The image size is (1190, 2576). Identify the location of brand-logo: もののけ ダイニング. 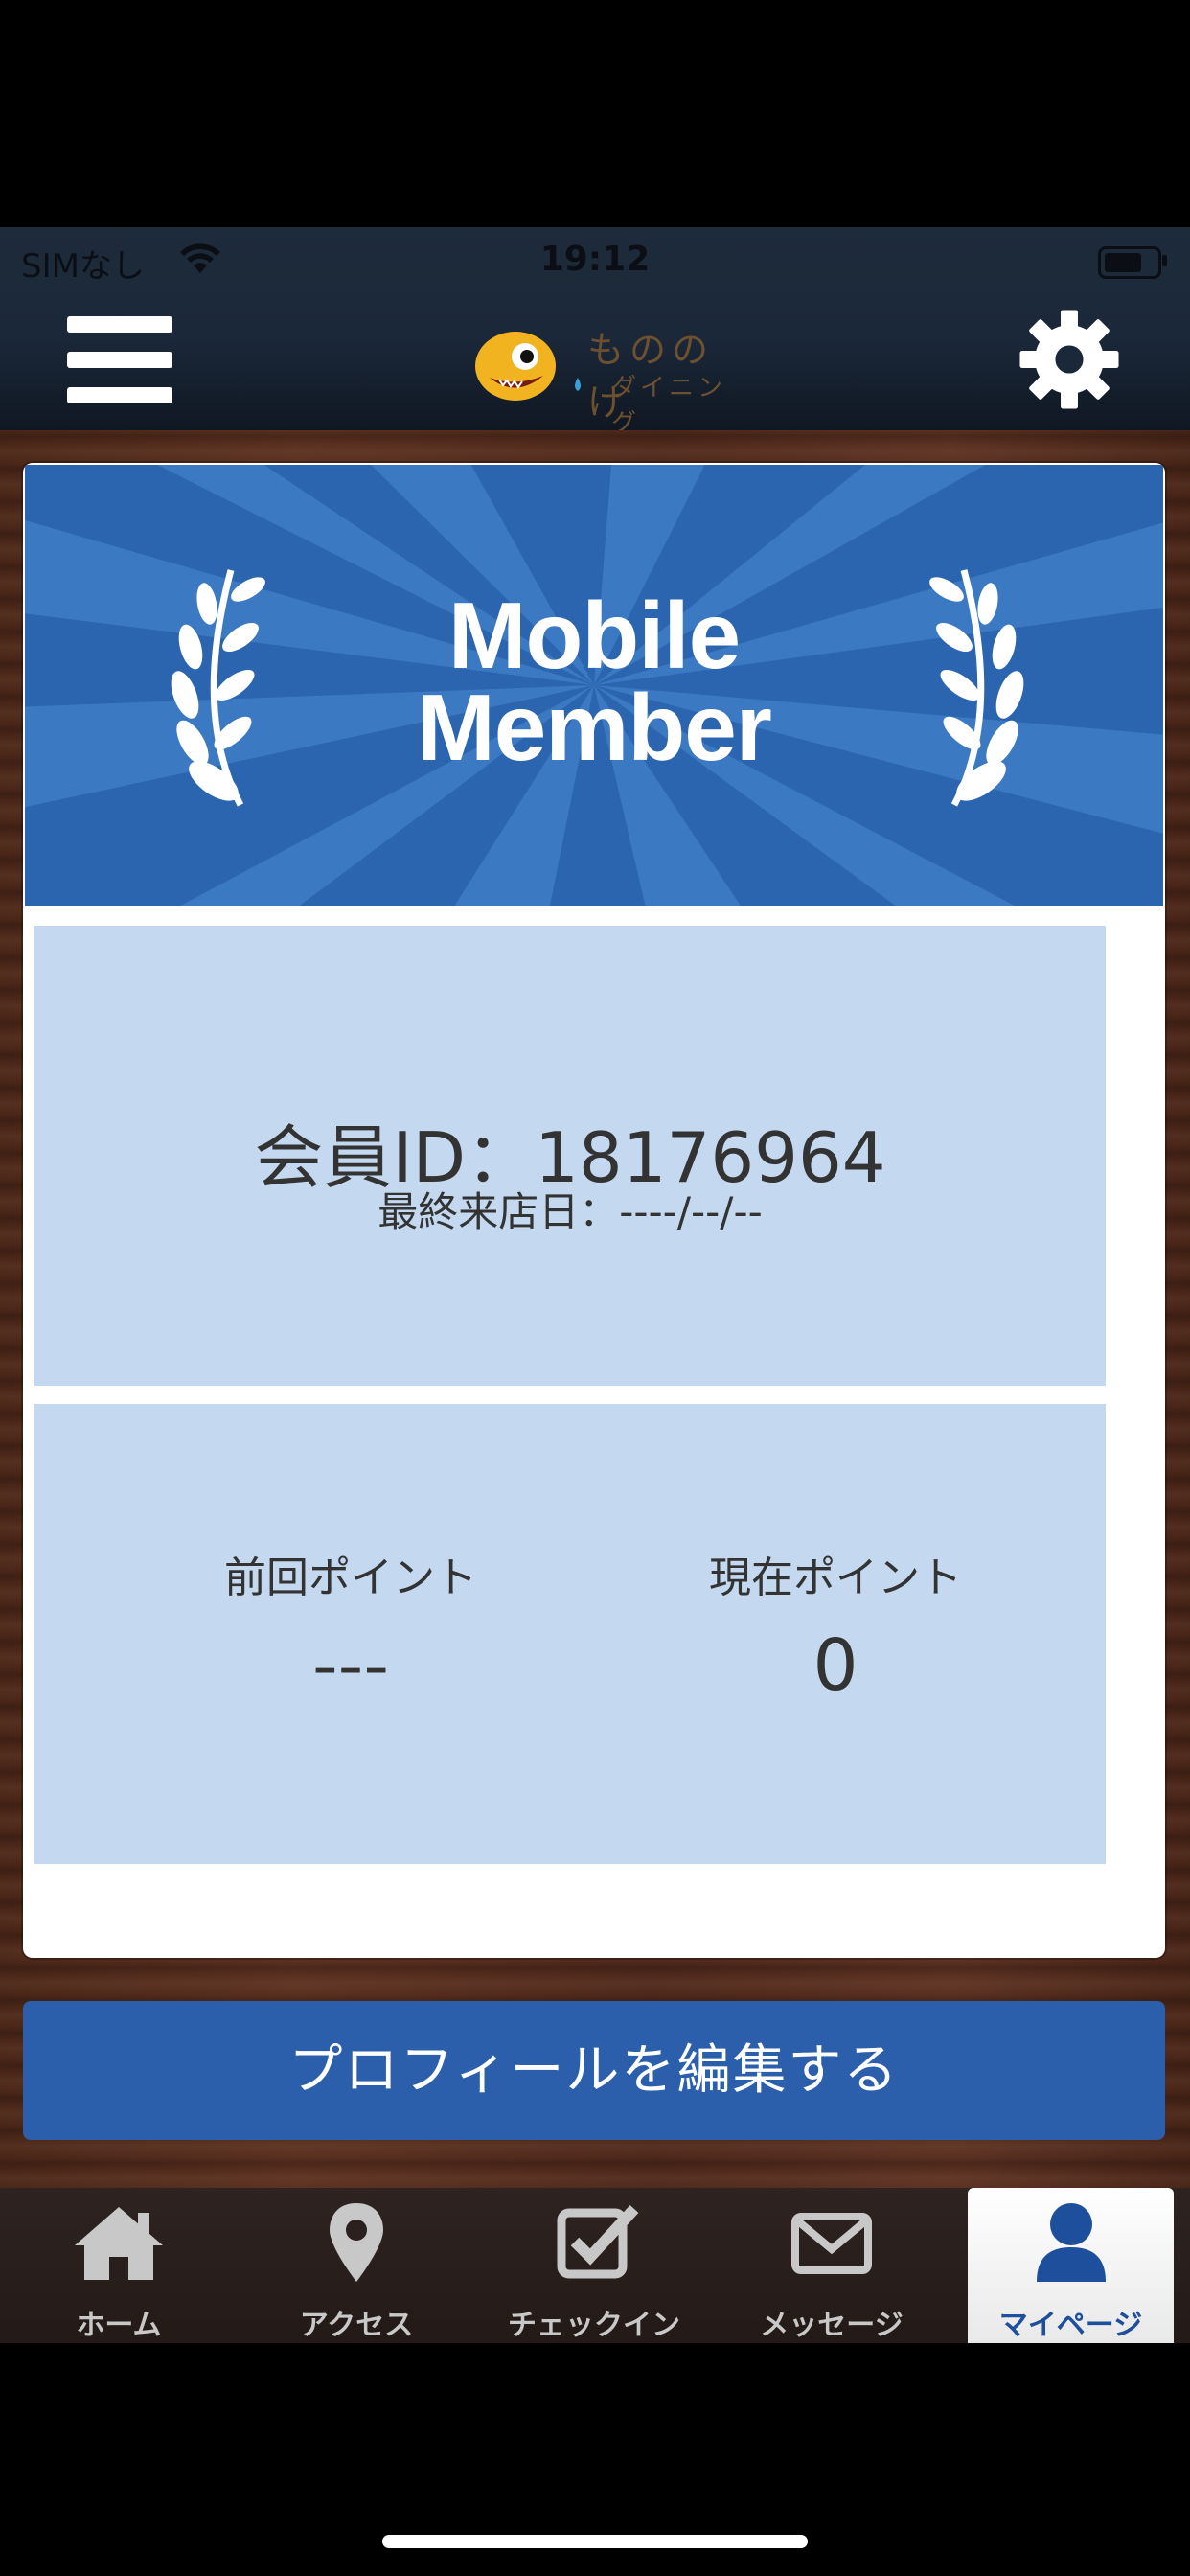
(606, 378).